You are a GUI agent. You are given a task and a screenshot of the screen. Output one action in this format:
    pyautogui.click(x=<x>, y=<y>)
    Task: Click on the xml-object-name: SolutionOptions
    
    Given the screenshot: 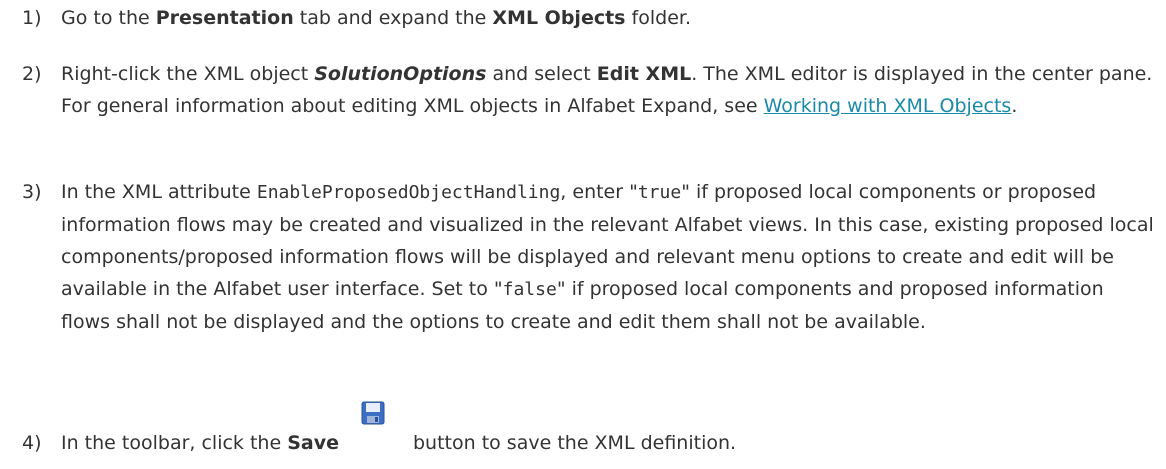 What is the action you would take?
    pyautogui.click(x=400, y=74)
    